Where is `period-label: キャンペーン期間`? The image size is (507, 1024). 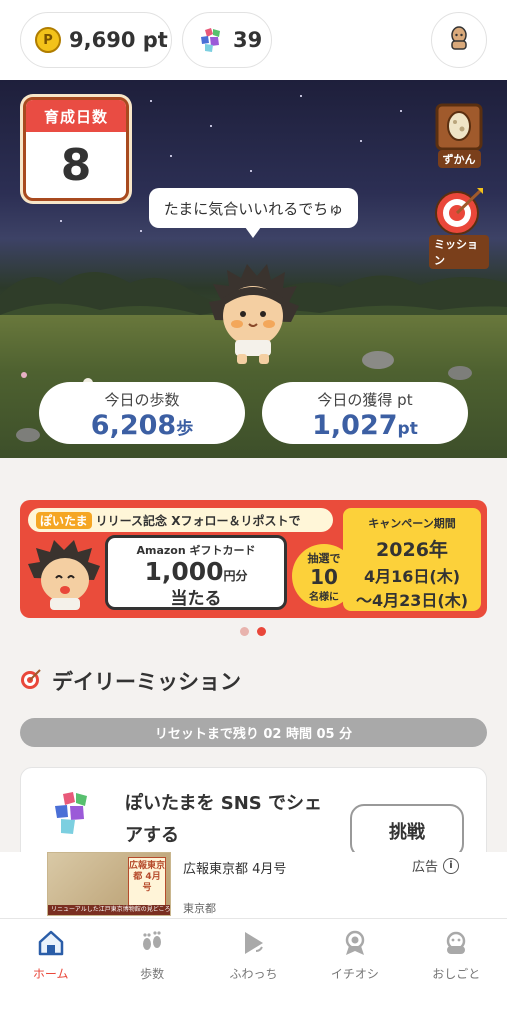
period-label: キャンペーン期間 is located at coordinates (412, 523).